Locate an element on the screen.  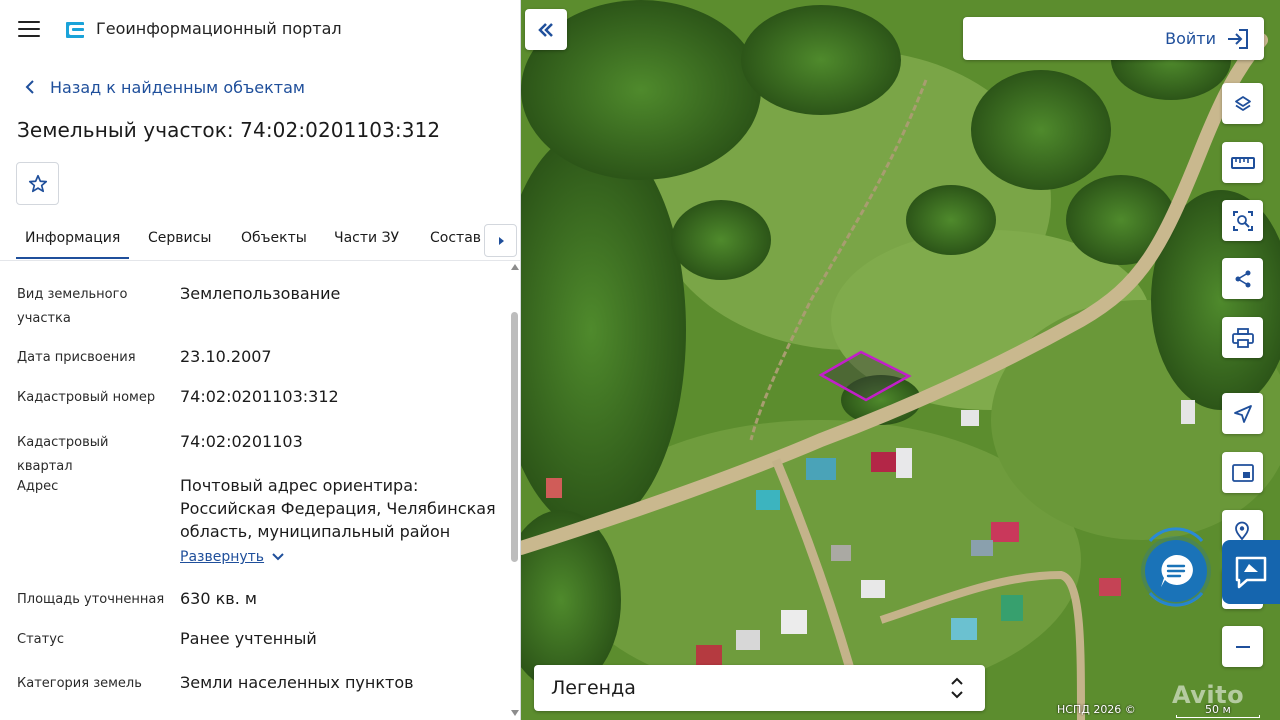
star-icon is located at coordinates (37, 183).